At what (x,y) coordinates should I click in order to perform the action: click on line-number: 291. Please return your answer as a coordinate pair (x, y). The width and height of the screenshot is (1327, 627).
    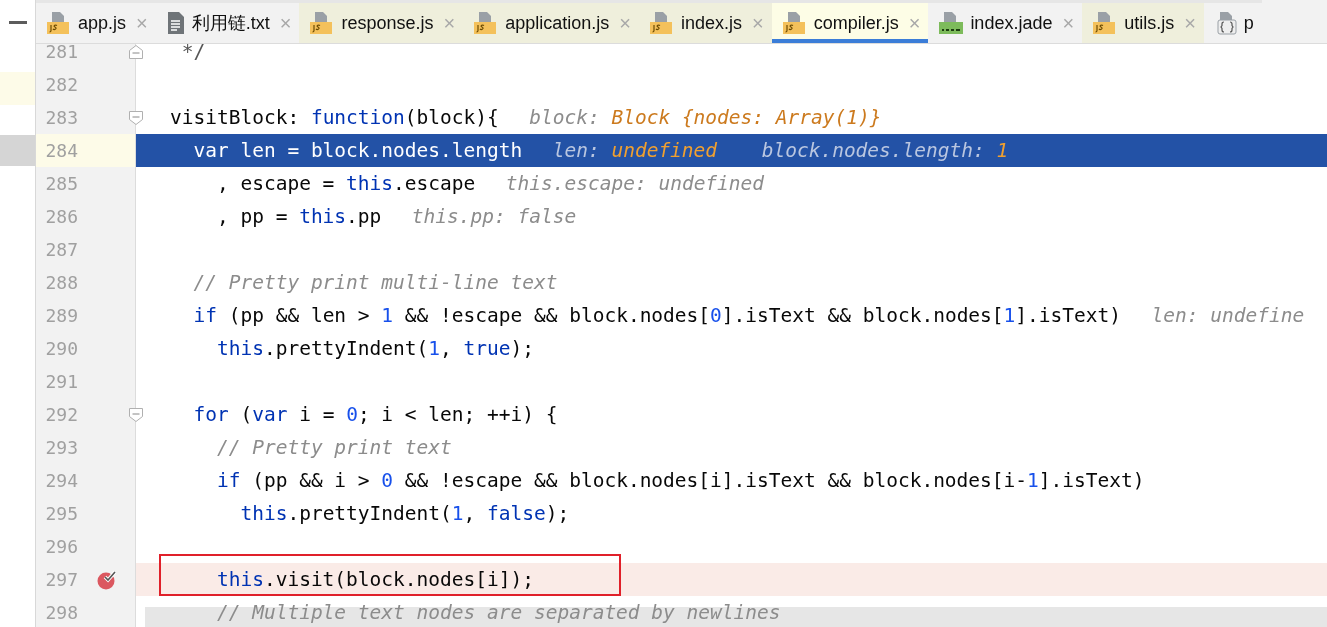
    Looking at the image, I should click on (61, 381).